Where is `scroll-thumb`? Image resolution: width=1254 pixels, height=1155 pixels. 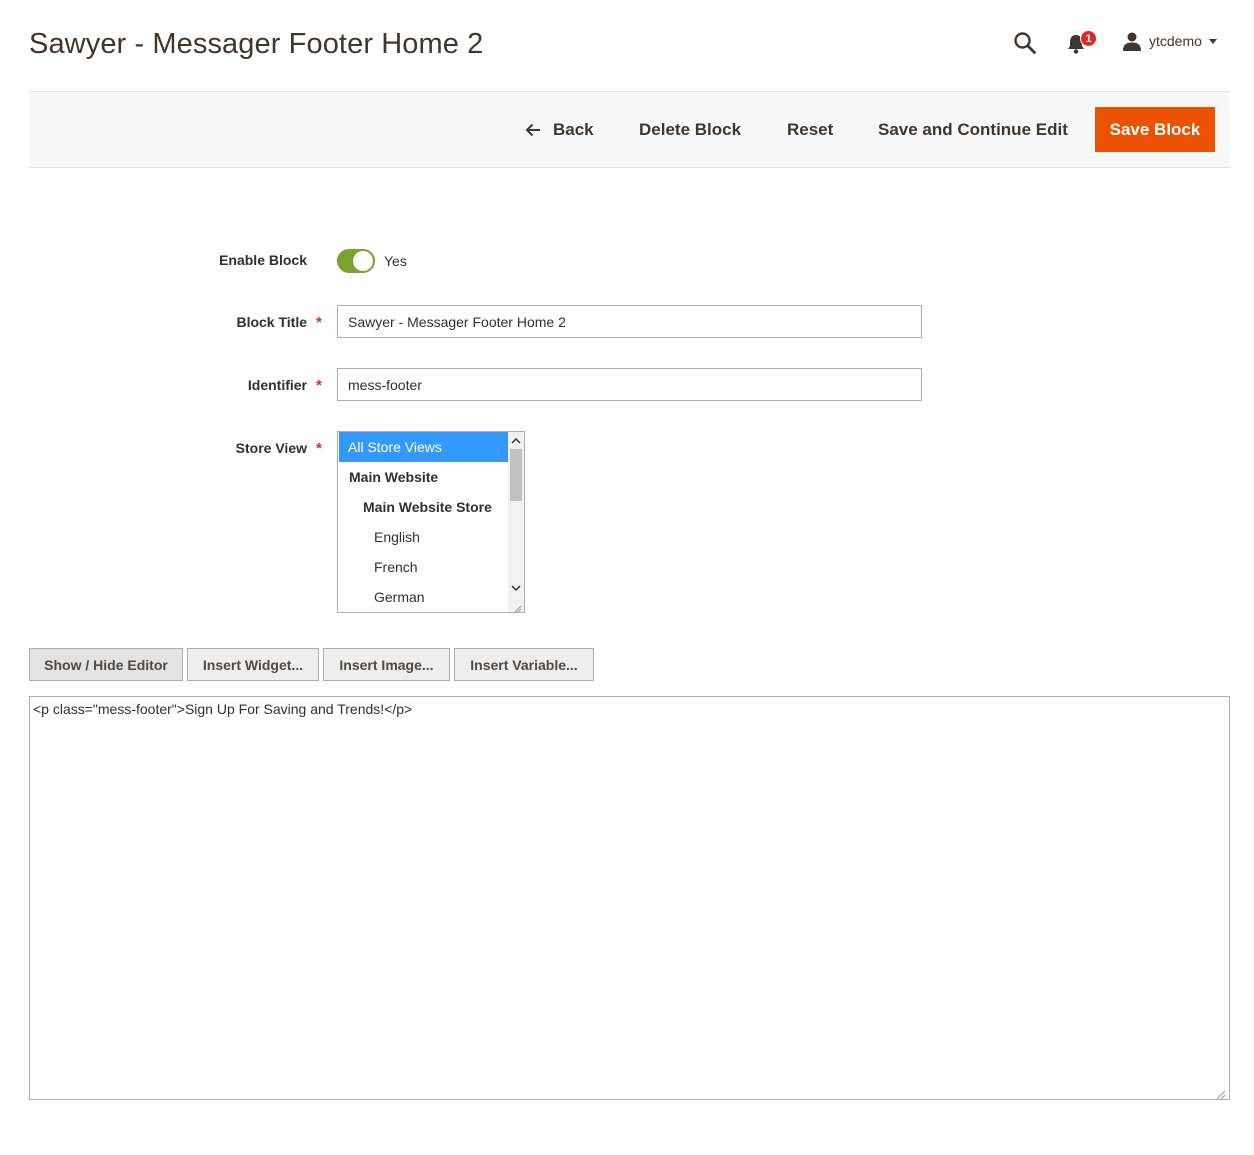 scroll-thumb is located at coordinates (516, 475).